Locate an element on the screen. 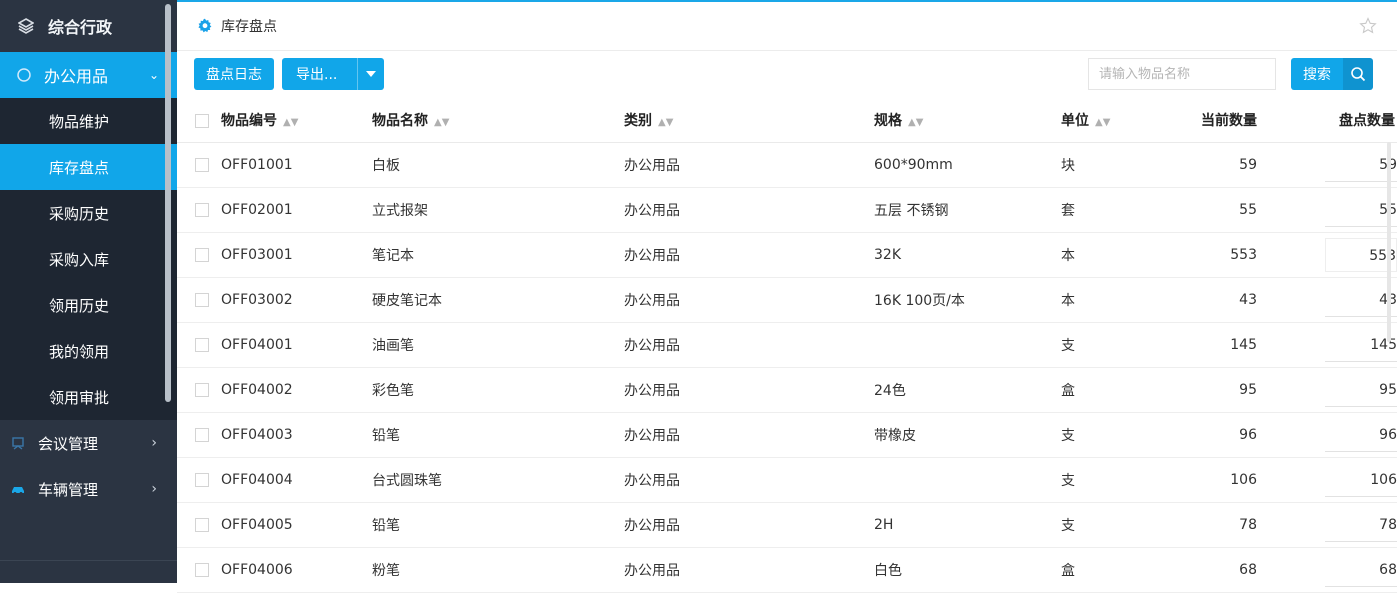 The width and height of the screenshot is (1397, 593). cell-unit: 本 is located at coordinates (1113, 300).